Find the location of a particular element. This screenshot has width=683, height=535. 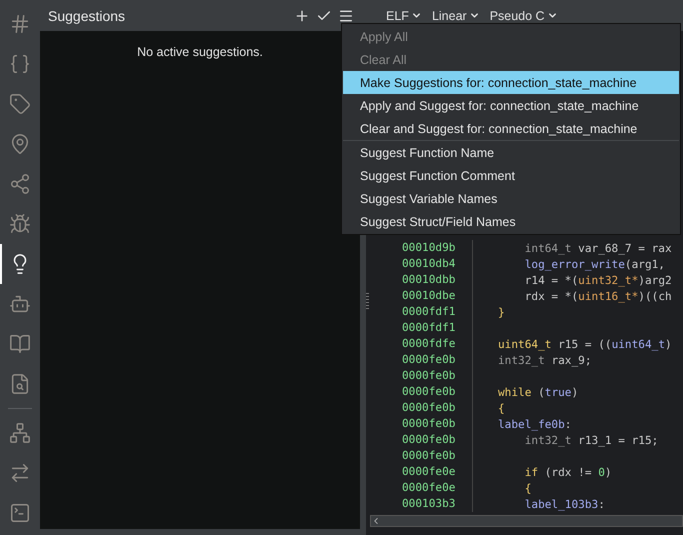

address-label: 00010dbb is located at coordinates (419, 280).